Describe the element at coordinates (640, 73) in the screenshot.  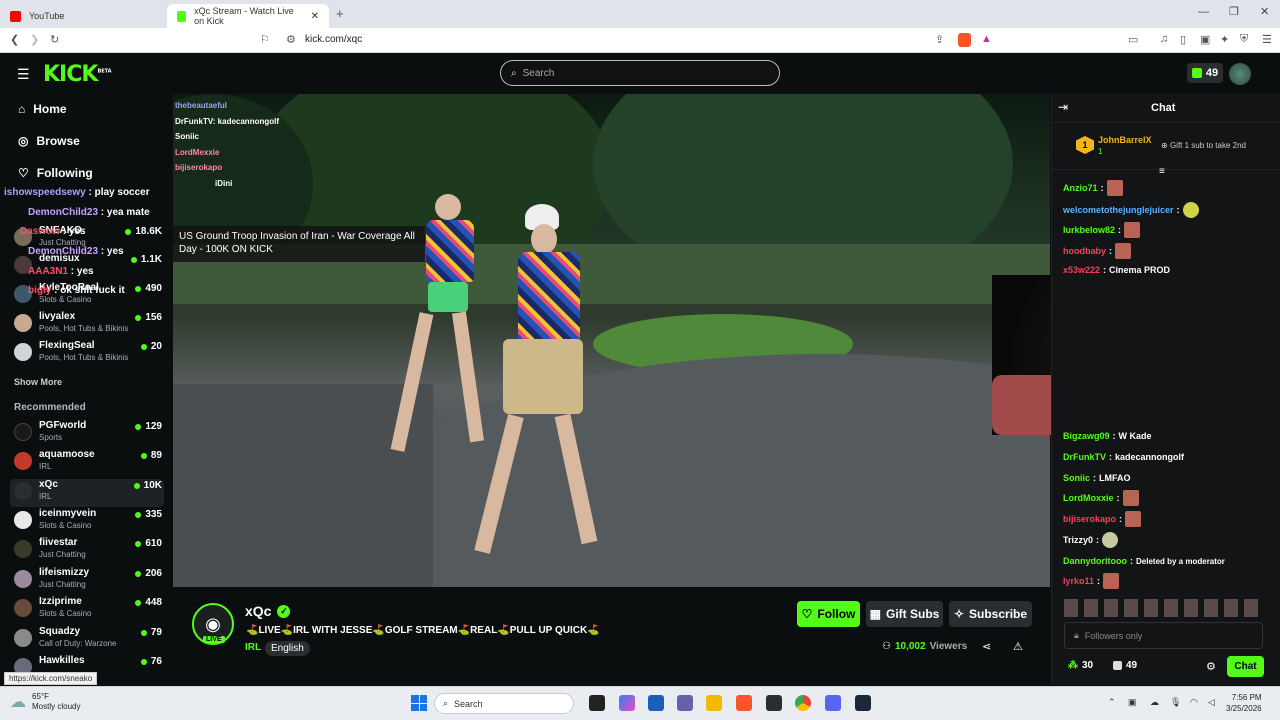
I see `search-input: ⌕ Search` at that location.